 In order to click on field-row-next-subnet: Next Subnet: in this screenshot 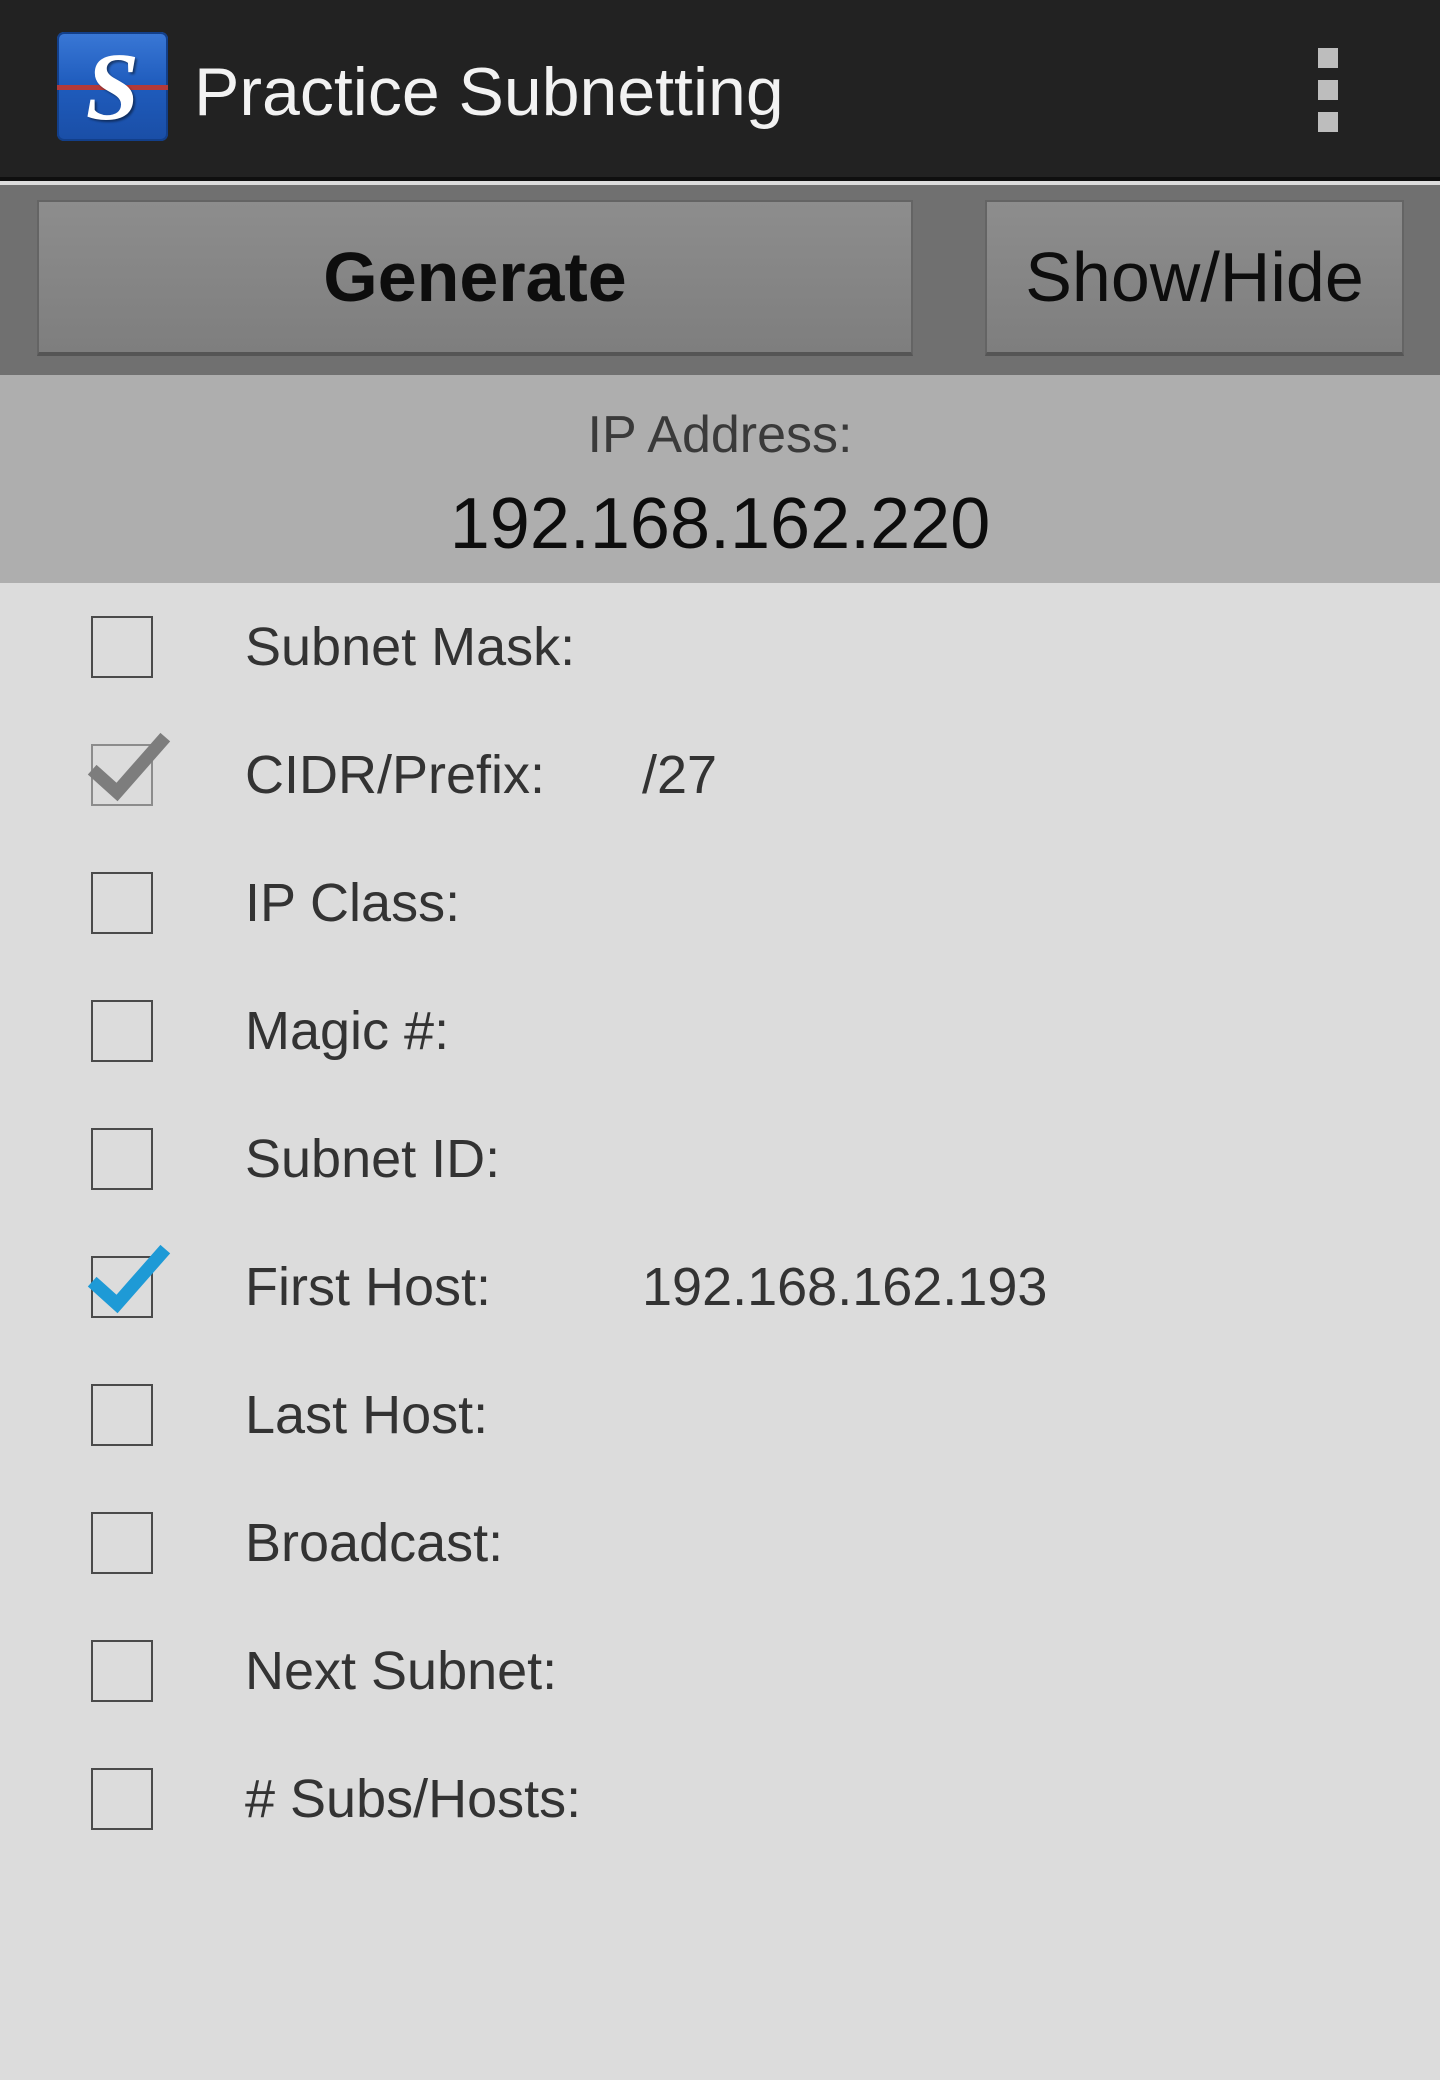, I will do `click(720, 1671)`.